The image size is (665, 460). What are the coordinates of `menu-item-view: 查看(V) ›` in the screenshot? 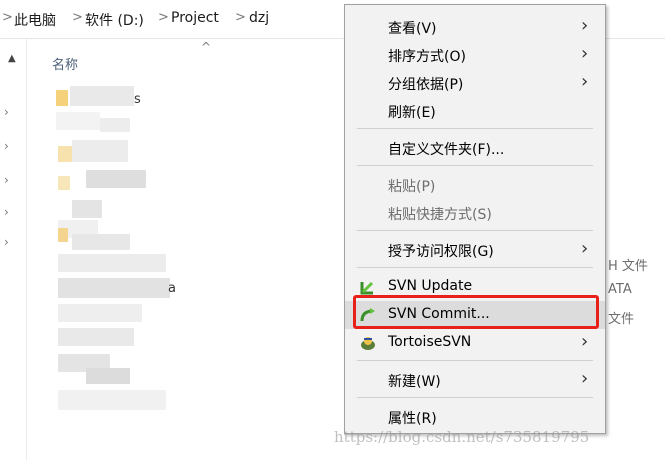 It's located at (475, 27).